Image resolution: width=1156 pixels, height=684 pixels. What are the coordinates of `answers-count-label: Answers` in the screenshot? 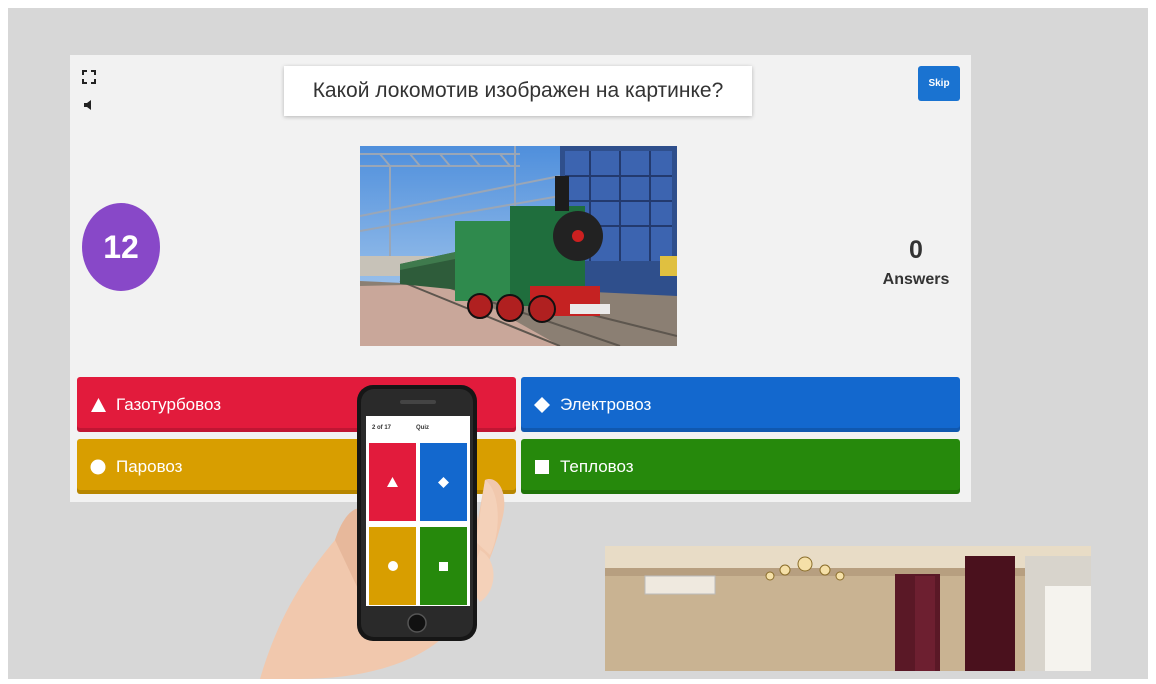 It's located at (916, 279).